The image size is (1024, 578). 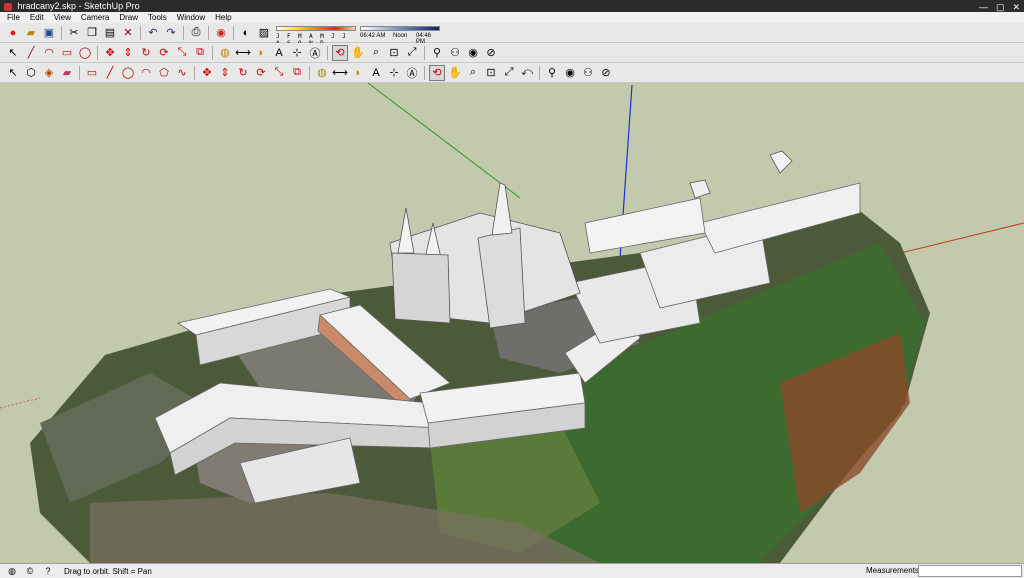 What do you see at coordinates (31, 73) in the screenshot?
I see `component-icon: ⬡` at bounding box center [31, 73].